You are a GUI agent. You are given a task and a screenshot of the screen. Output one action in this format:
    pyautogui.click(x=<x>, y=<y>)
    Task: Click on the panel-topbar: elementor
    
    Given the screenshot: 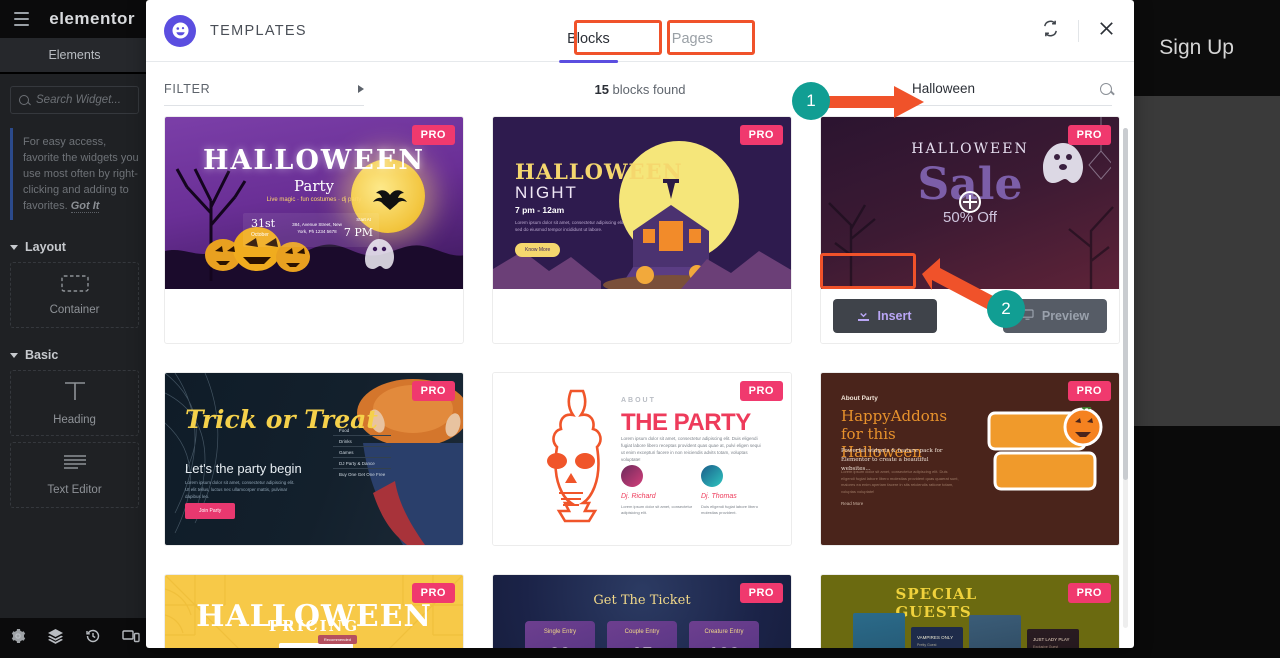 What is the action you would take?
    pyautogui.click(x=74, y=19)
    